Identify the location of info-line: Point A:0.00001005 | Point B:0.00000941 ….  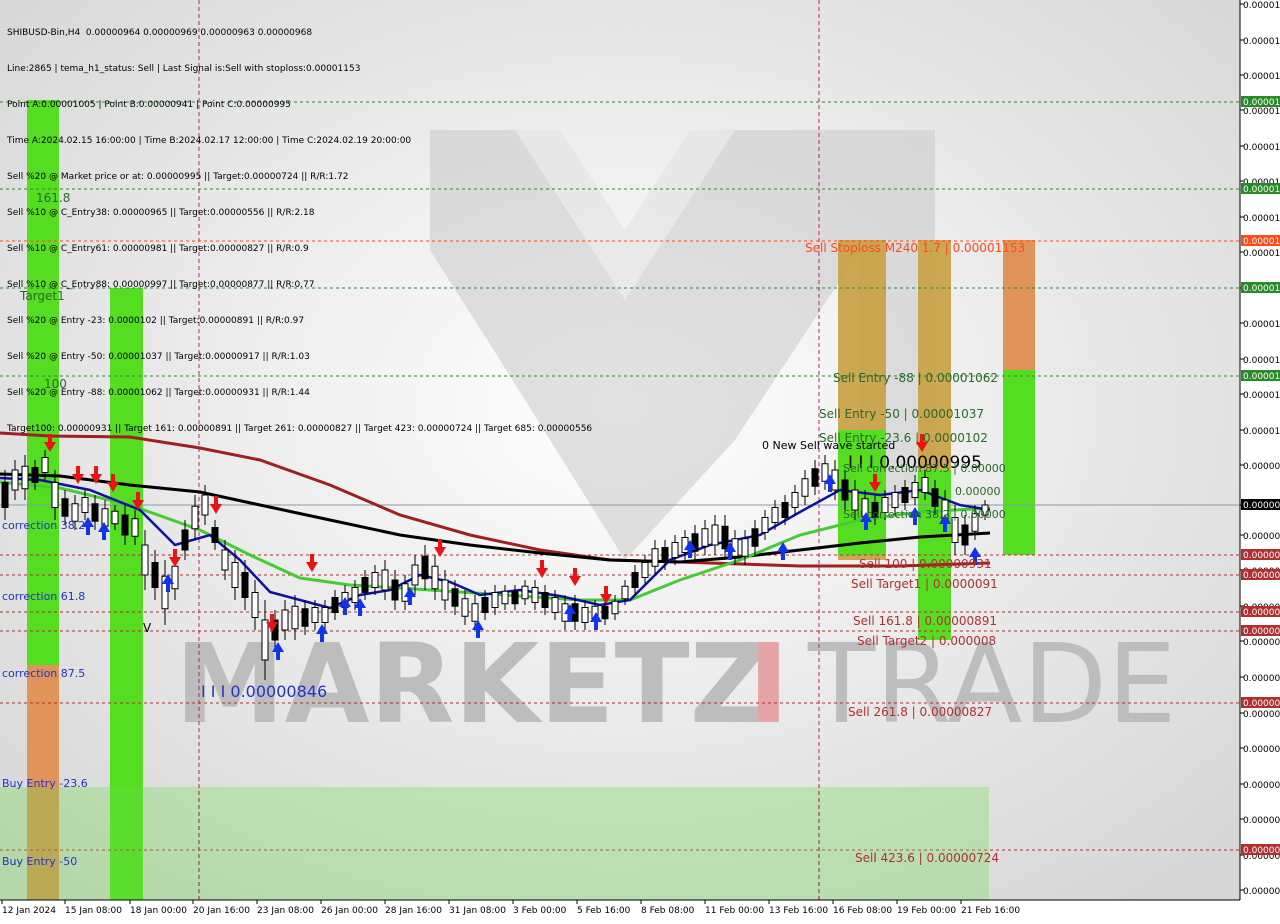
(149, 105).